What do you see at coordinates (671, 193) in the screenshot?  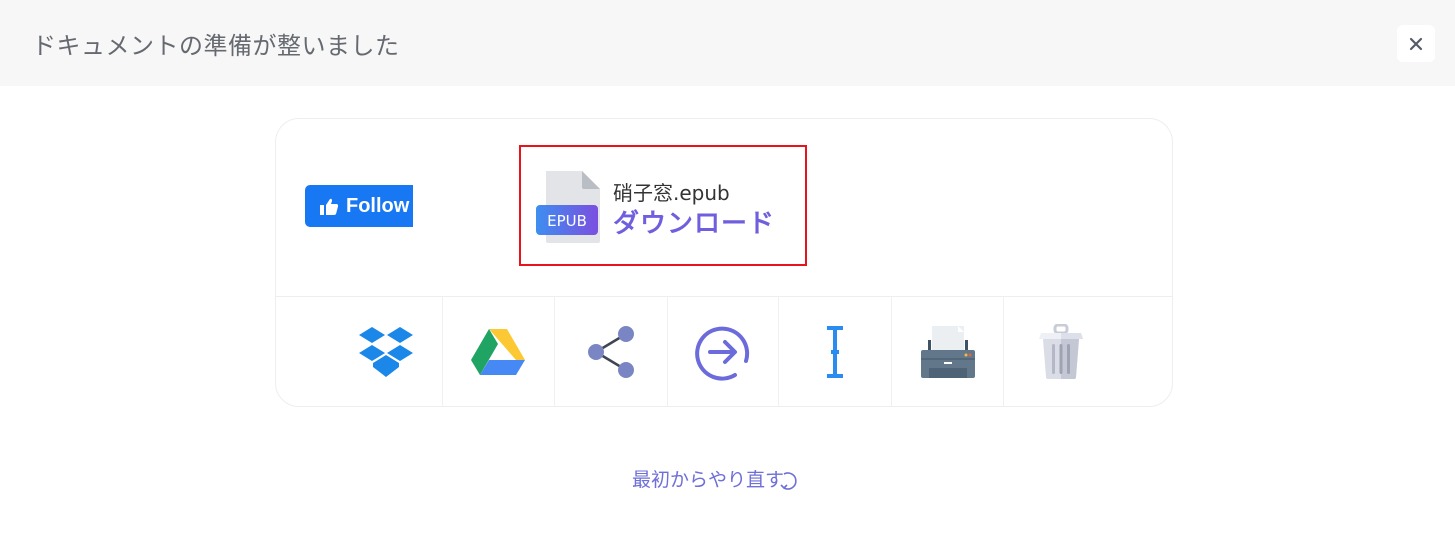 I see `file-name: 硝子窓.epub` at bounding box center [671, 193].